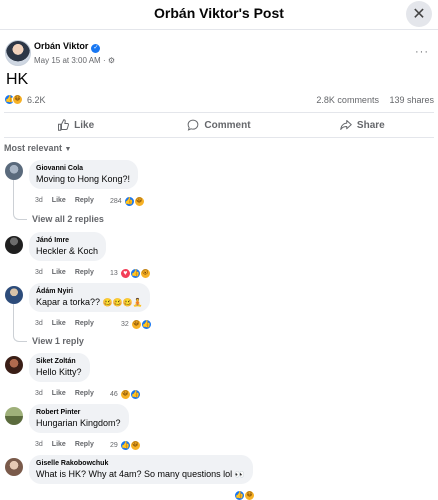 Image resolution: width=438 pixels, height=500 pixels. I want to click on comment-sort-dropdown: Most relevant ▼, so click(37, 148).